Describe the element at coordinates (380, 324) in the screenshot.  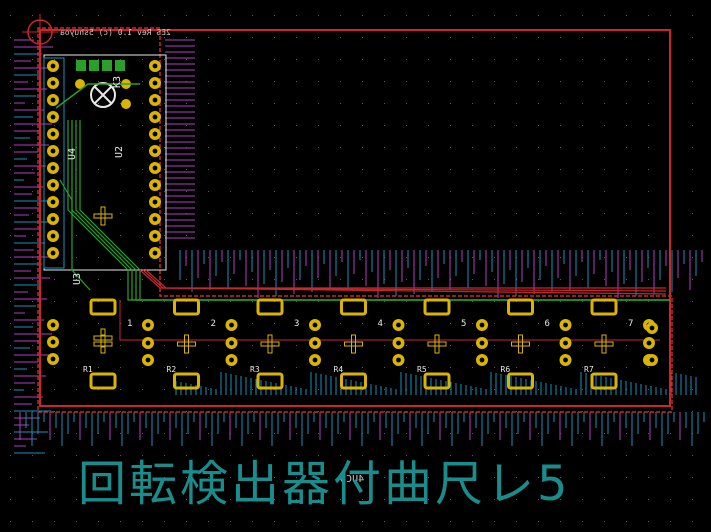
I see `switch-label: 4` at that location.